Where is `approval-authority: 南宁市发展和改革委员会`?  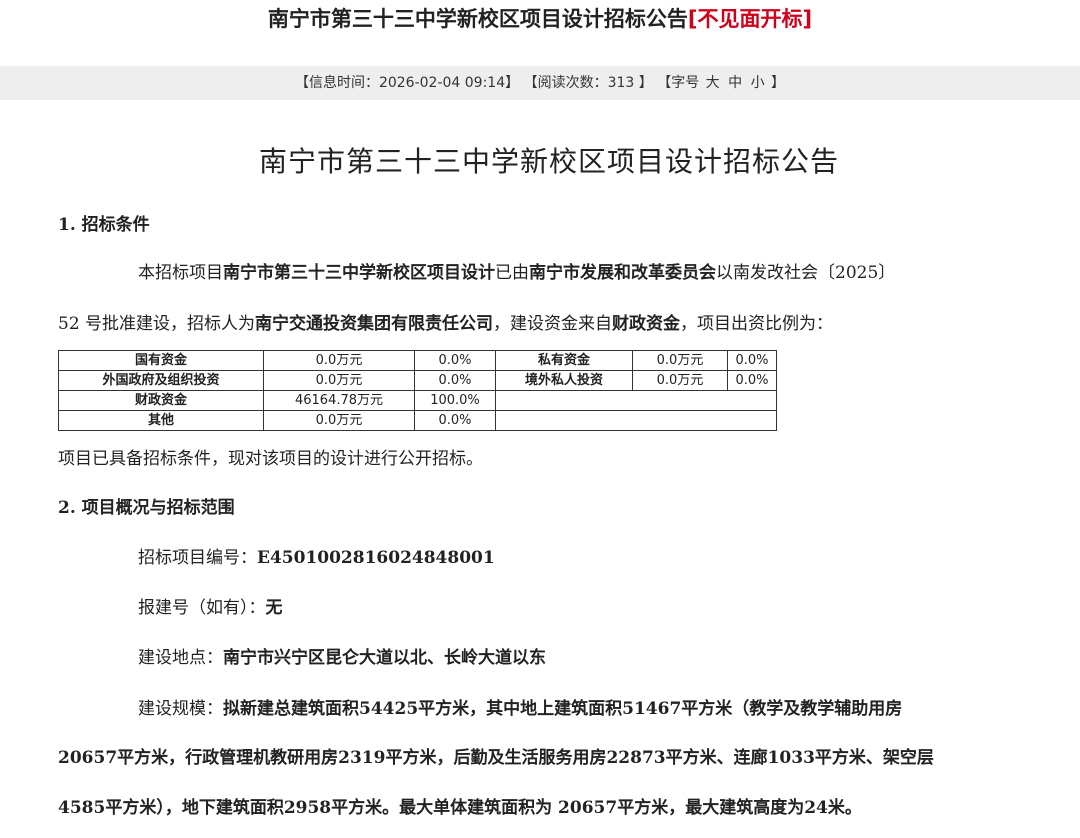
approval-authority: 南宁市发展和改革委员会 is located at coordinates (622, 273).